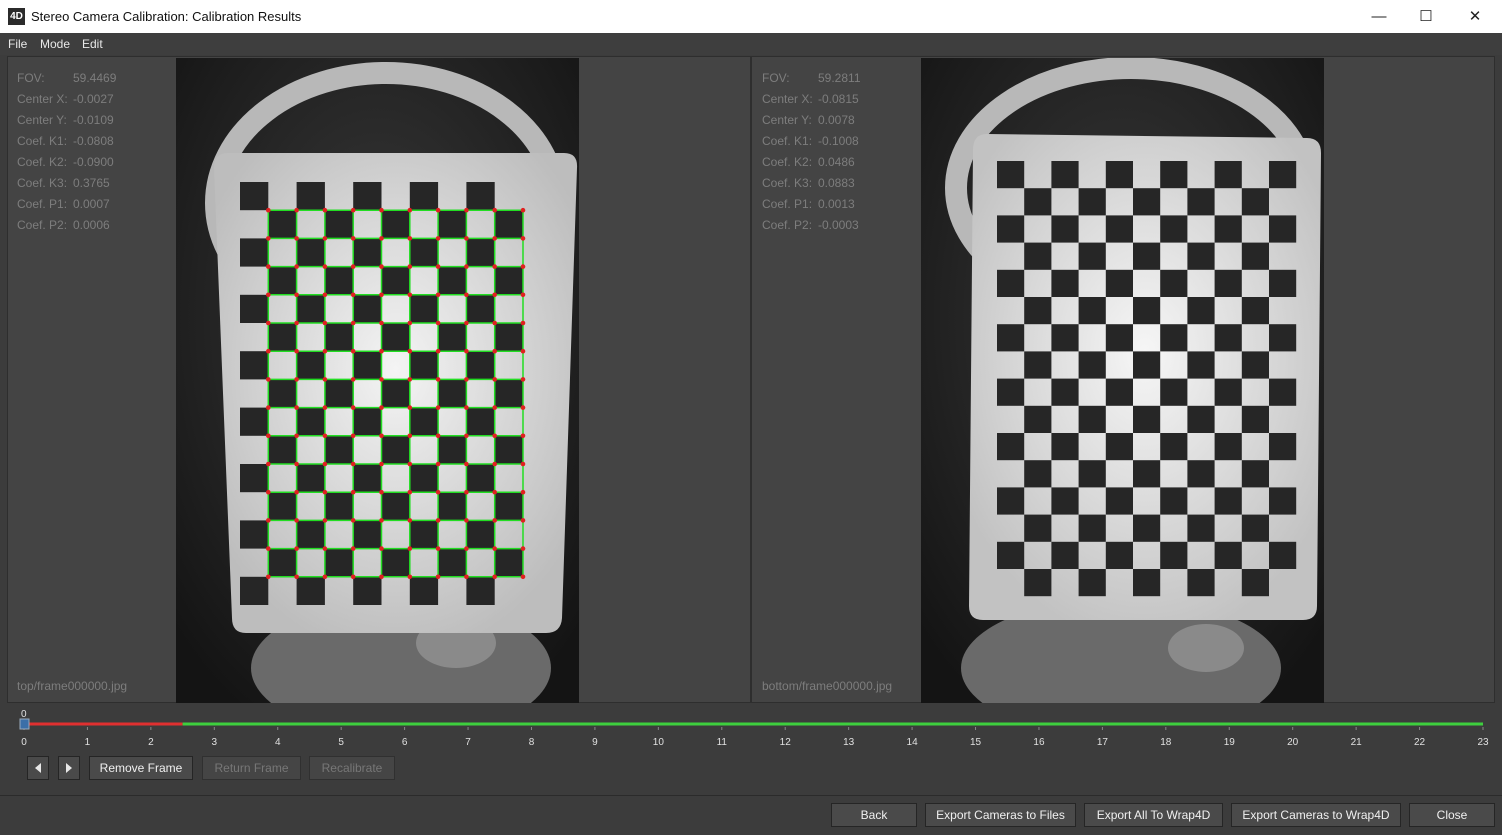 This screenshot has height=835, width=1502. What do you see at coordinates (811, 78) in the screenshot?
I see `param-row: FOV: 59.2811` at bounding box center [811, 78].